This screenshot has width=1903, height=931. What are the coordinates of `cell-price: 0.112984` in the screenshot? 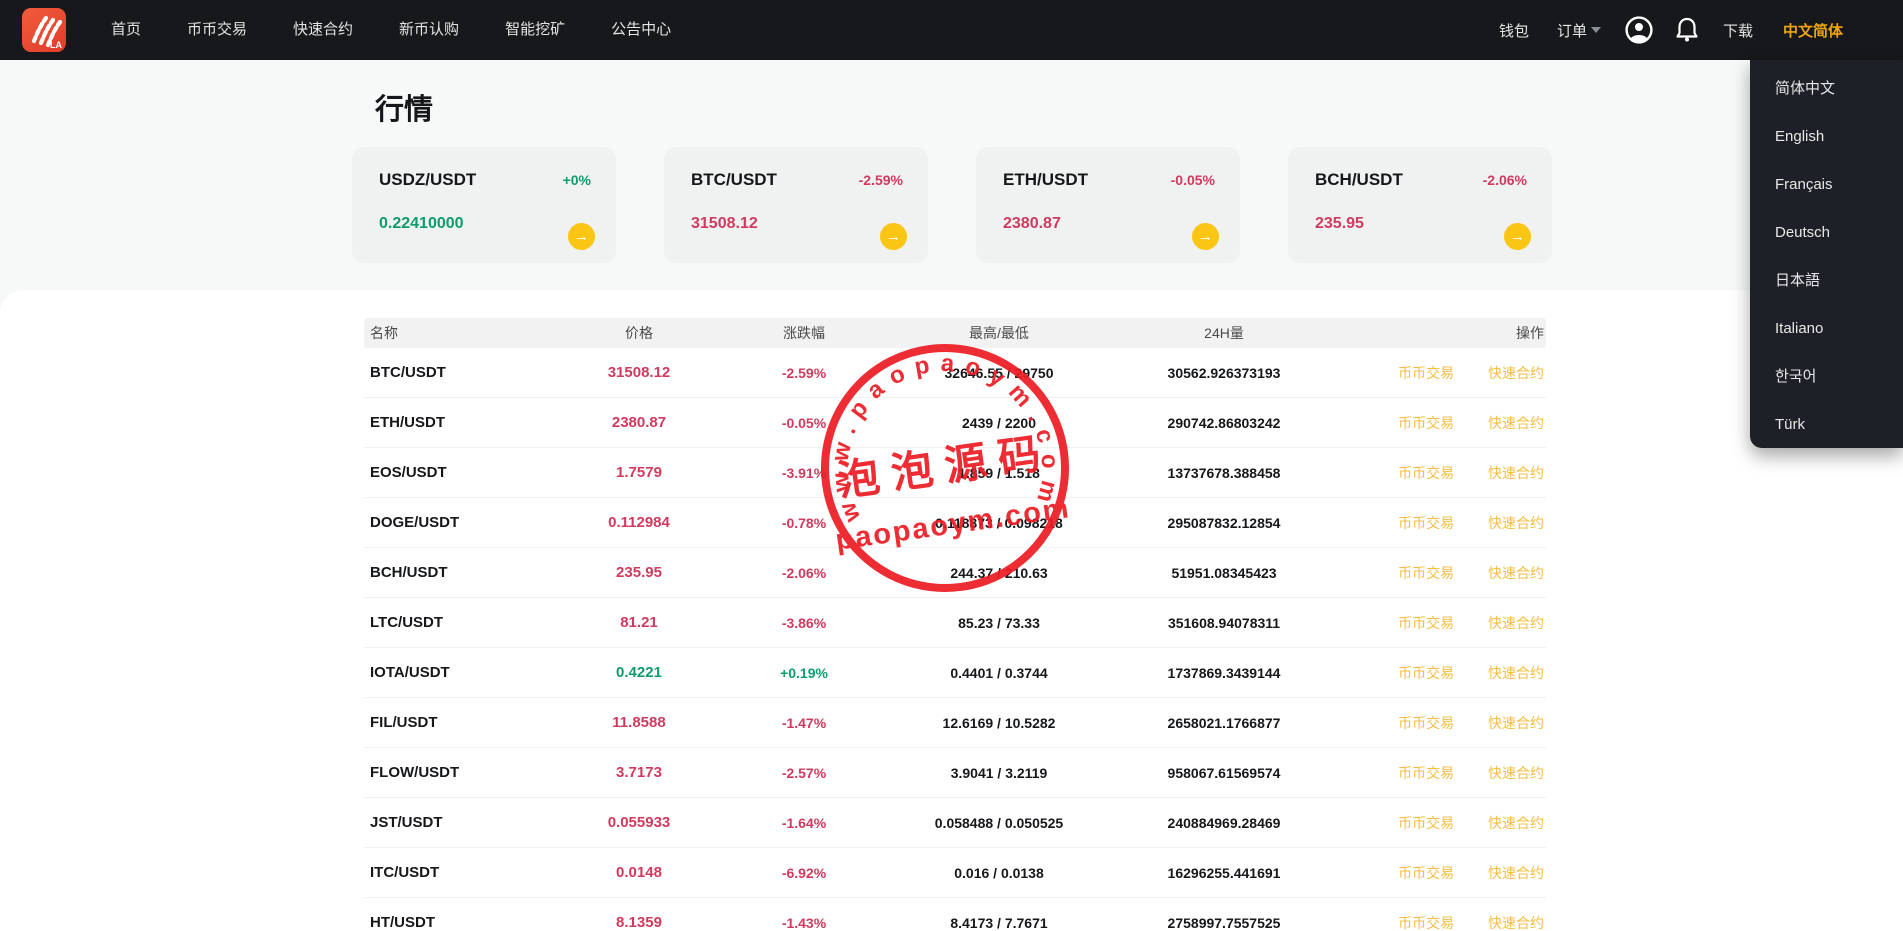 It's located at (639, 522).